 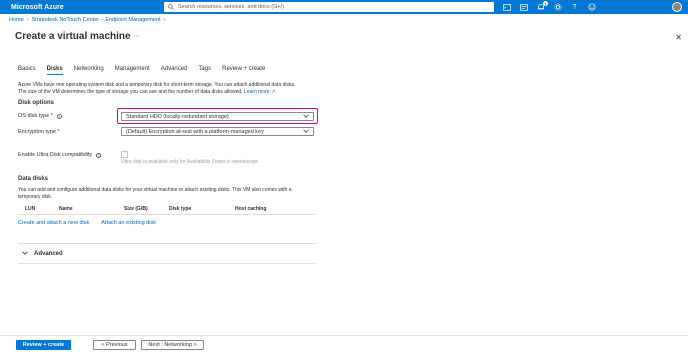 What do you see at coordinates (136, 209) in the screenshot?
I see `column-size: Size (GiB)` at bounding box center [136, 209].